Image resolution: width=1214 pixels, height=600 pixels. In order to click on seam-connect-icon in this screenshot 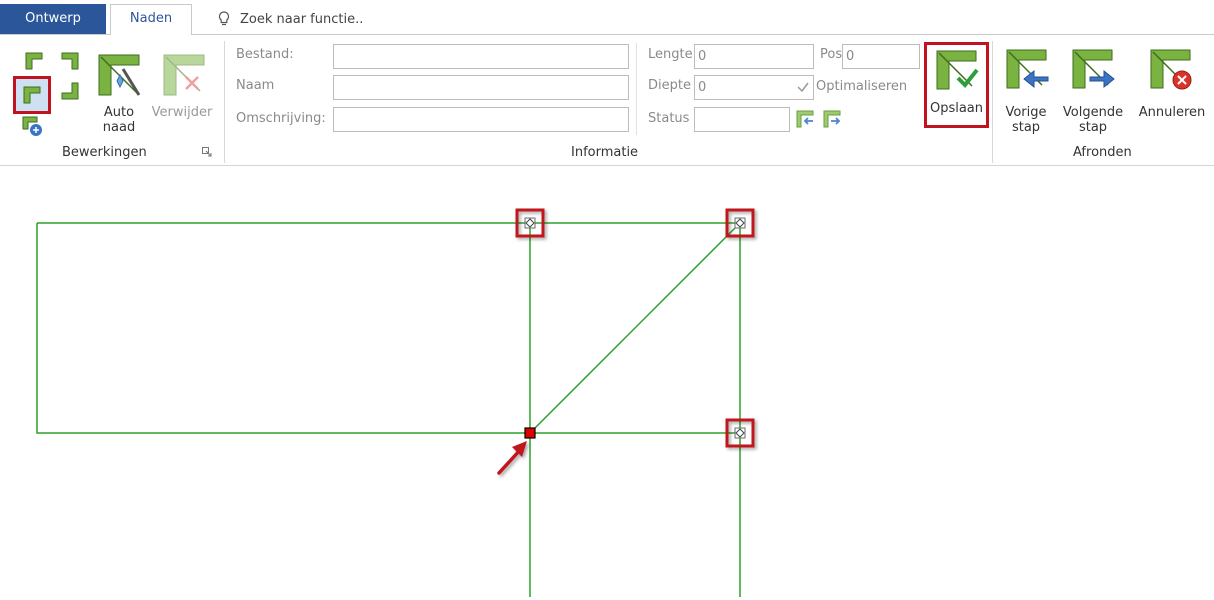, I will do `click(33, 126)`.